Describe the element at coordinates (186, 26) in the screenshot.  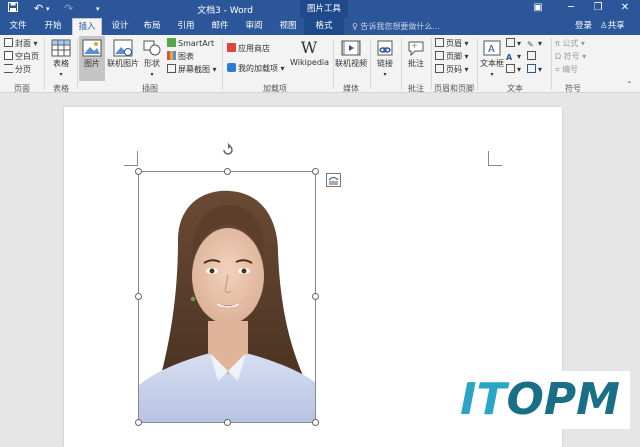
I see `tab-references: 引用` at that location.